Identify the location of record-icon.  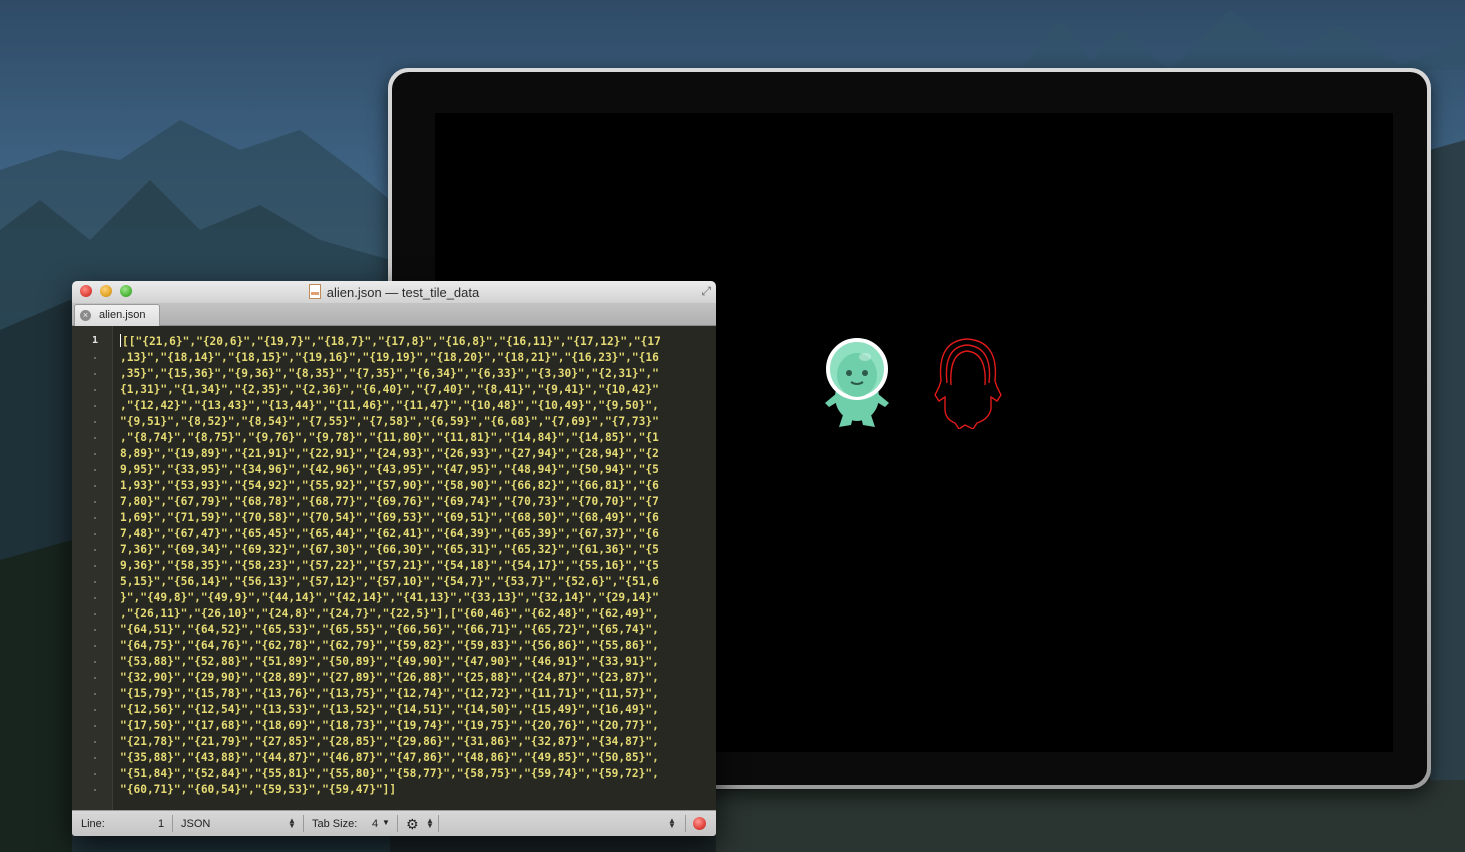
(699, 823).